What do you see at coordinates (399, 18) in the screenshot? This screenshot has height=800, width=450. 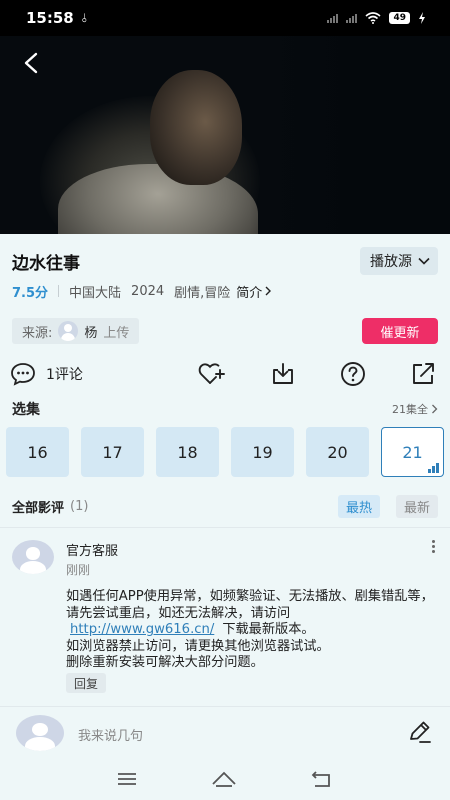 I see `battery-icon: 49` at bounding box center [399, 18].